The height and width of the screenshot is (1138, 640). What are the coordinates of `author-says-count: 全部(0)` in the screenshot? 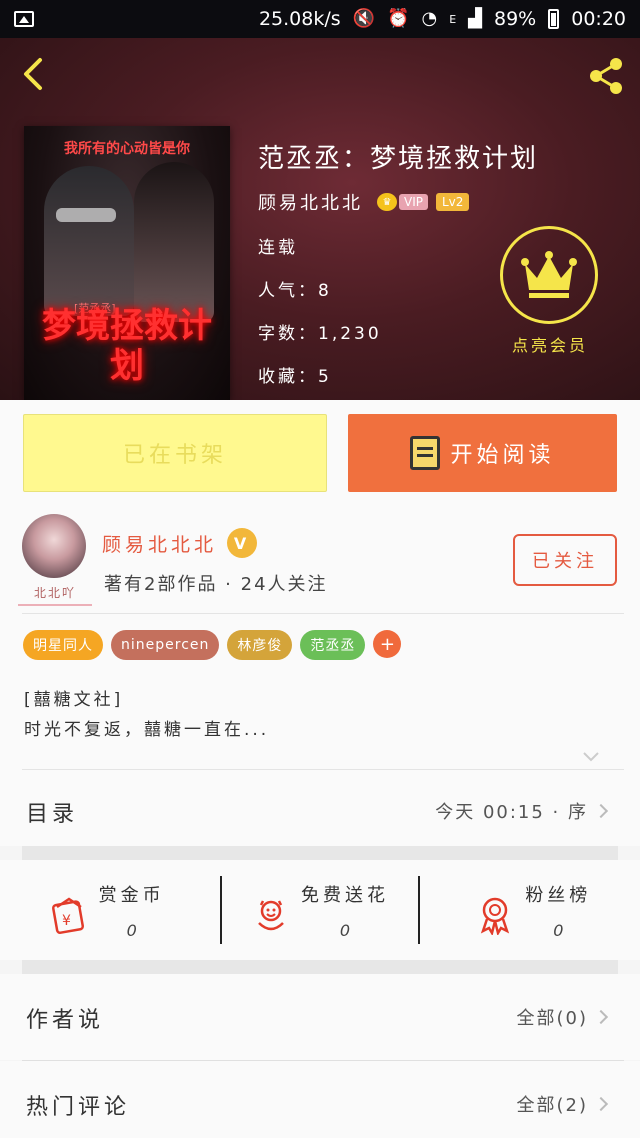 It's located at (552, 1018).